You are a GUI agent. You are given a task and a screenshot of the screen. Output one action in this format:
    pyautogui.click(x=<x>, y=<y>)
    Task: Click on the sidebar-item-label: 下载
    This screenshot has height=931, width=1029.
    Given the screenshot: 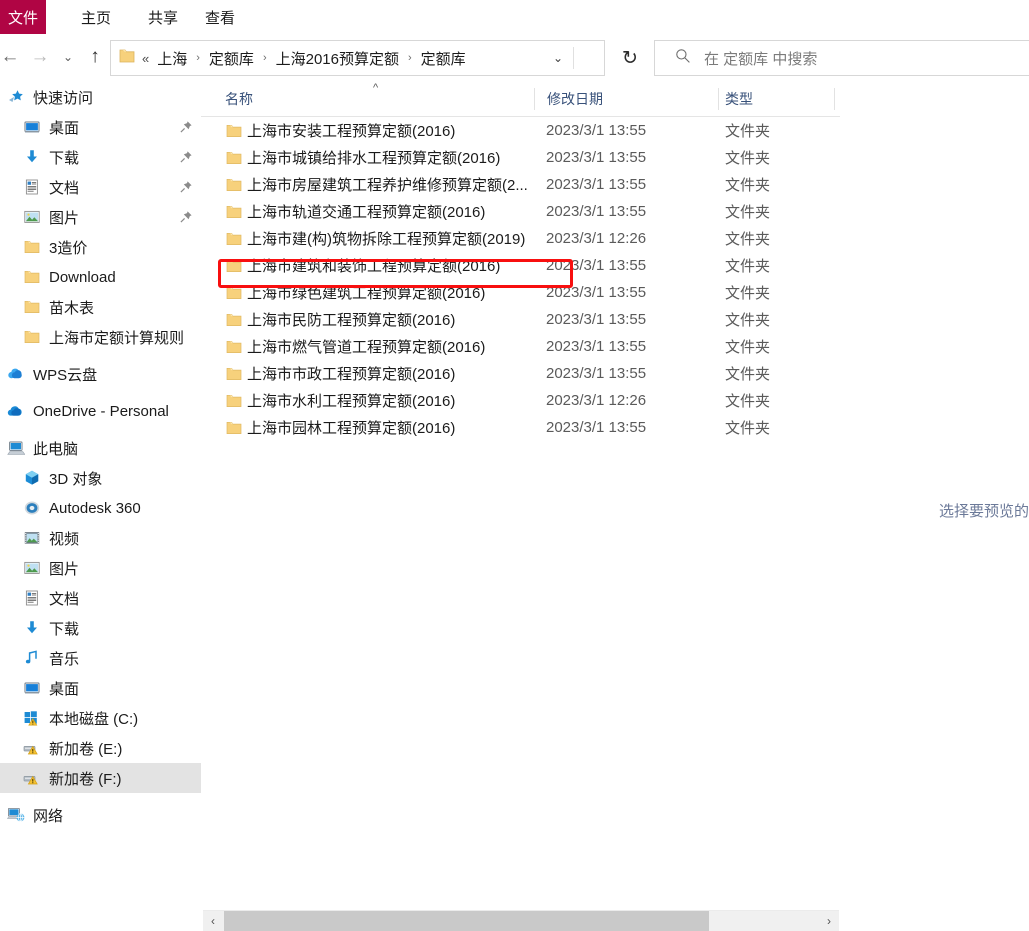 What is the action you would take?
    pyautogui.click(x=64, y=158)
    